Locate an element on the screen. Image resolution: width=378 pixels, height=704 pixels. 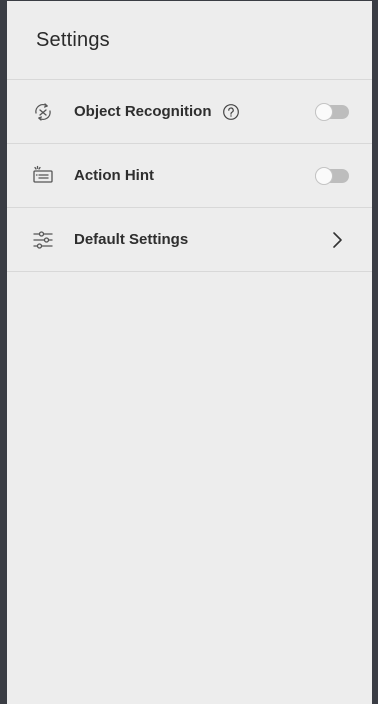
action-hint-toggle is located at coordinates (332, 175).